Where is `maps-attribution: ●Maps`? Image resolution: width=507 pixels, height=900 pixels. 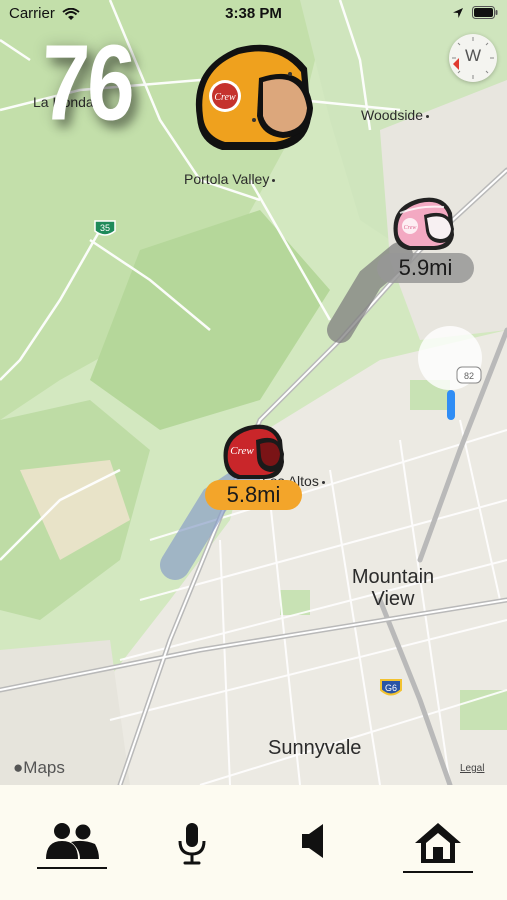
maps-attribution: ●Maps is located at coordinates (39, 767).